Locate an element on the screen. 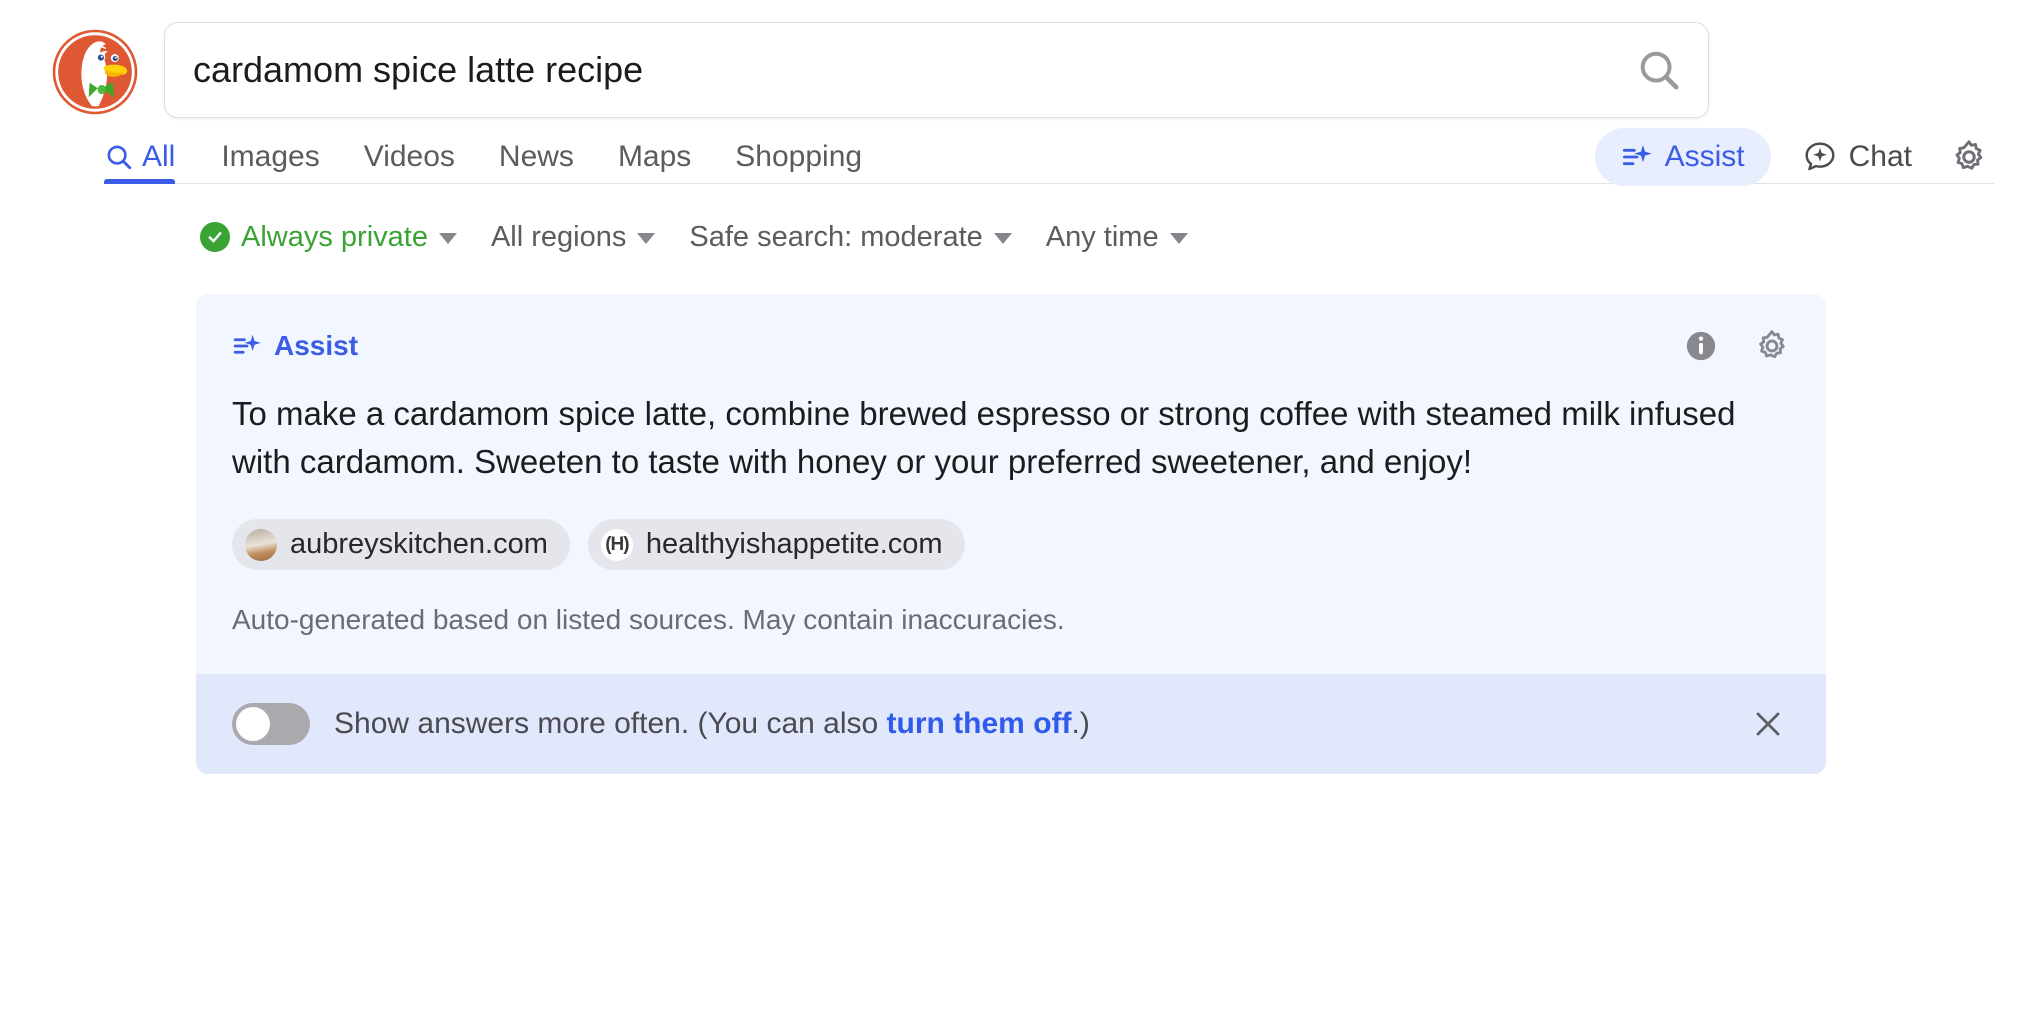  tab-videos: Videos is located at coordinates (409, 156).